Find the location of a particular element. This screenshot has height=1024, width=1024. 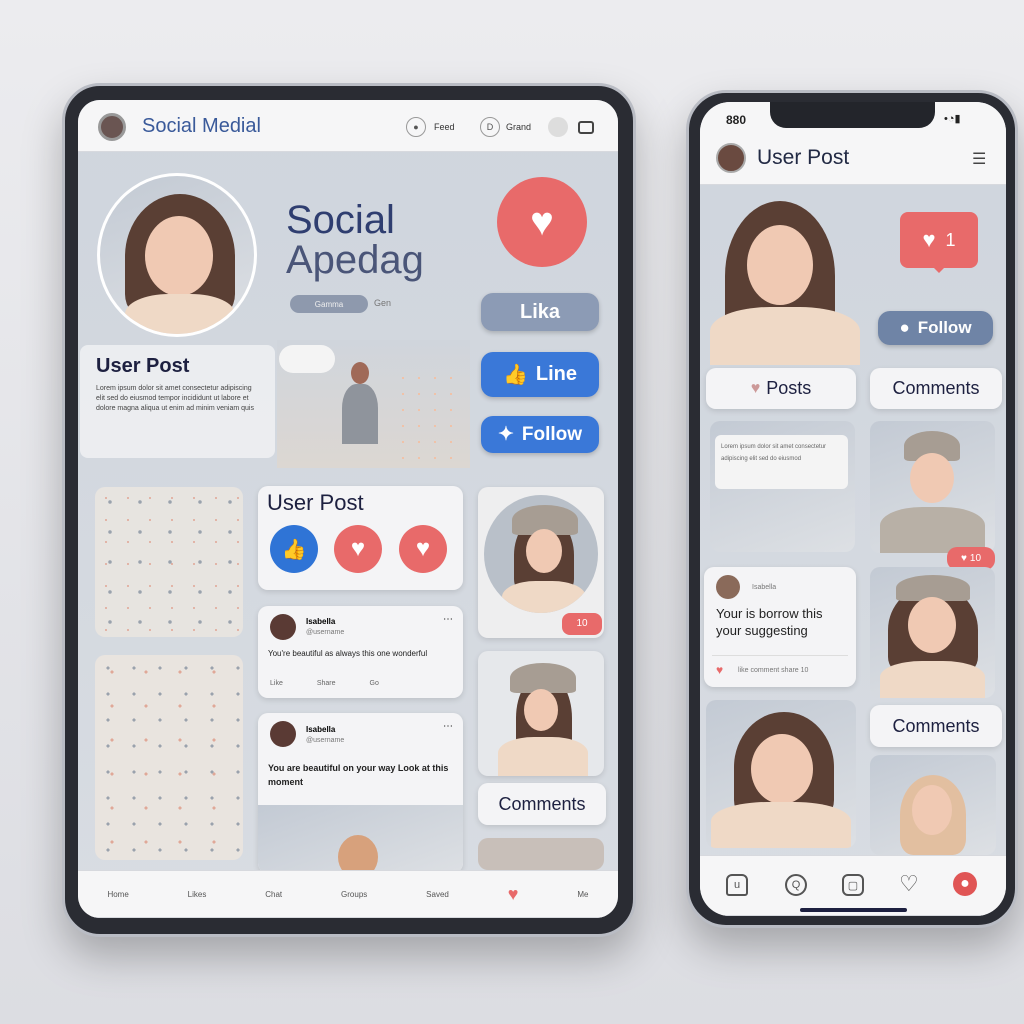

camera-icon: ▢ is located at coordinates (853, 885).